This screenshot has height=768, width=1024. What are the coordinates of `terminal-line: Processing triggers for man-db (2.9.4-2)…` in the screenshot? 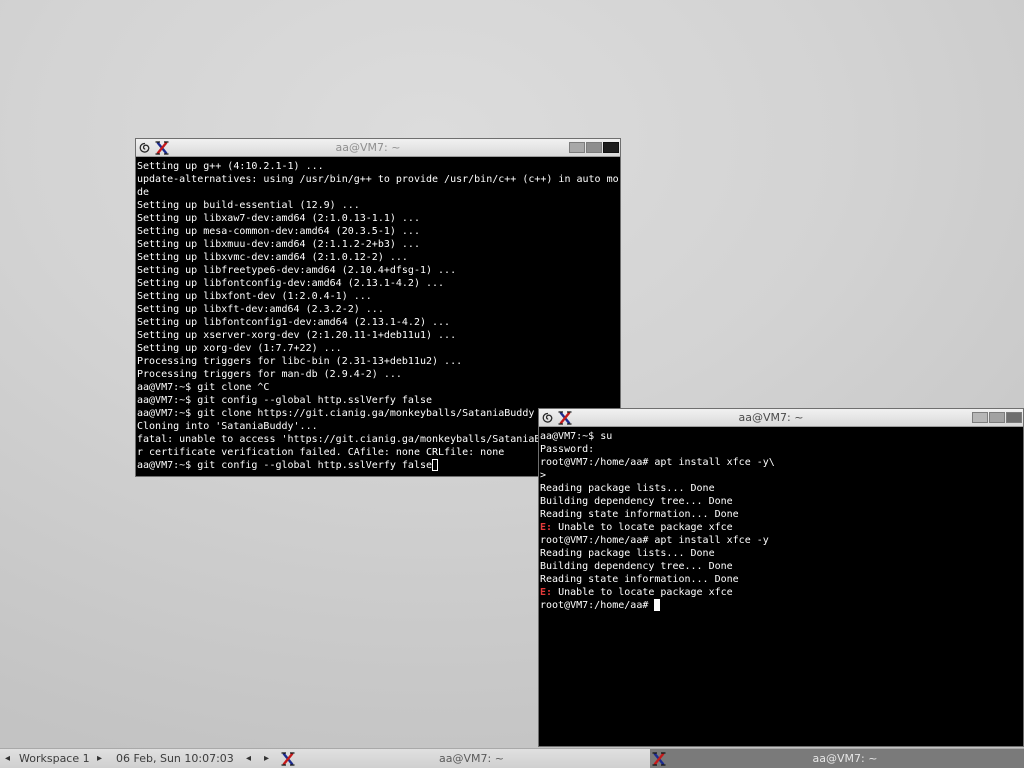 It's located at (269, 374).